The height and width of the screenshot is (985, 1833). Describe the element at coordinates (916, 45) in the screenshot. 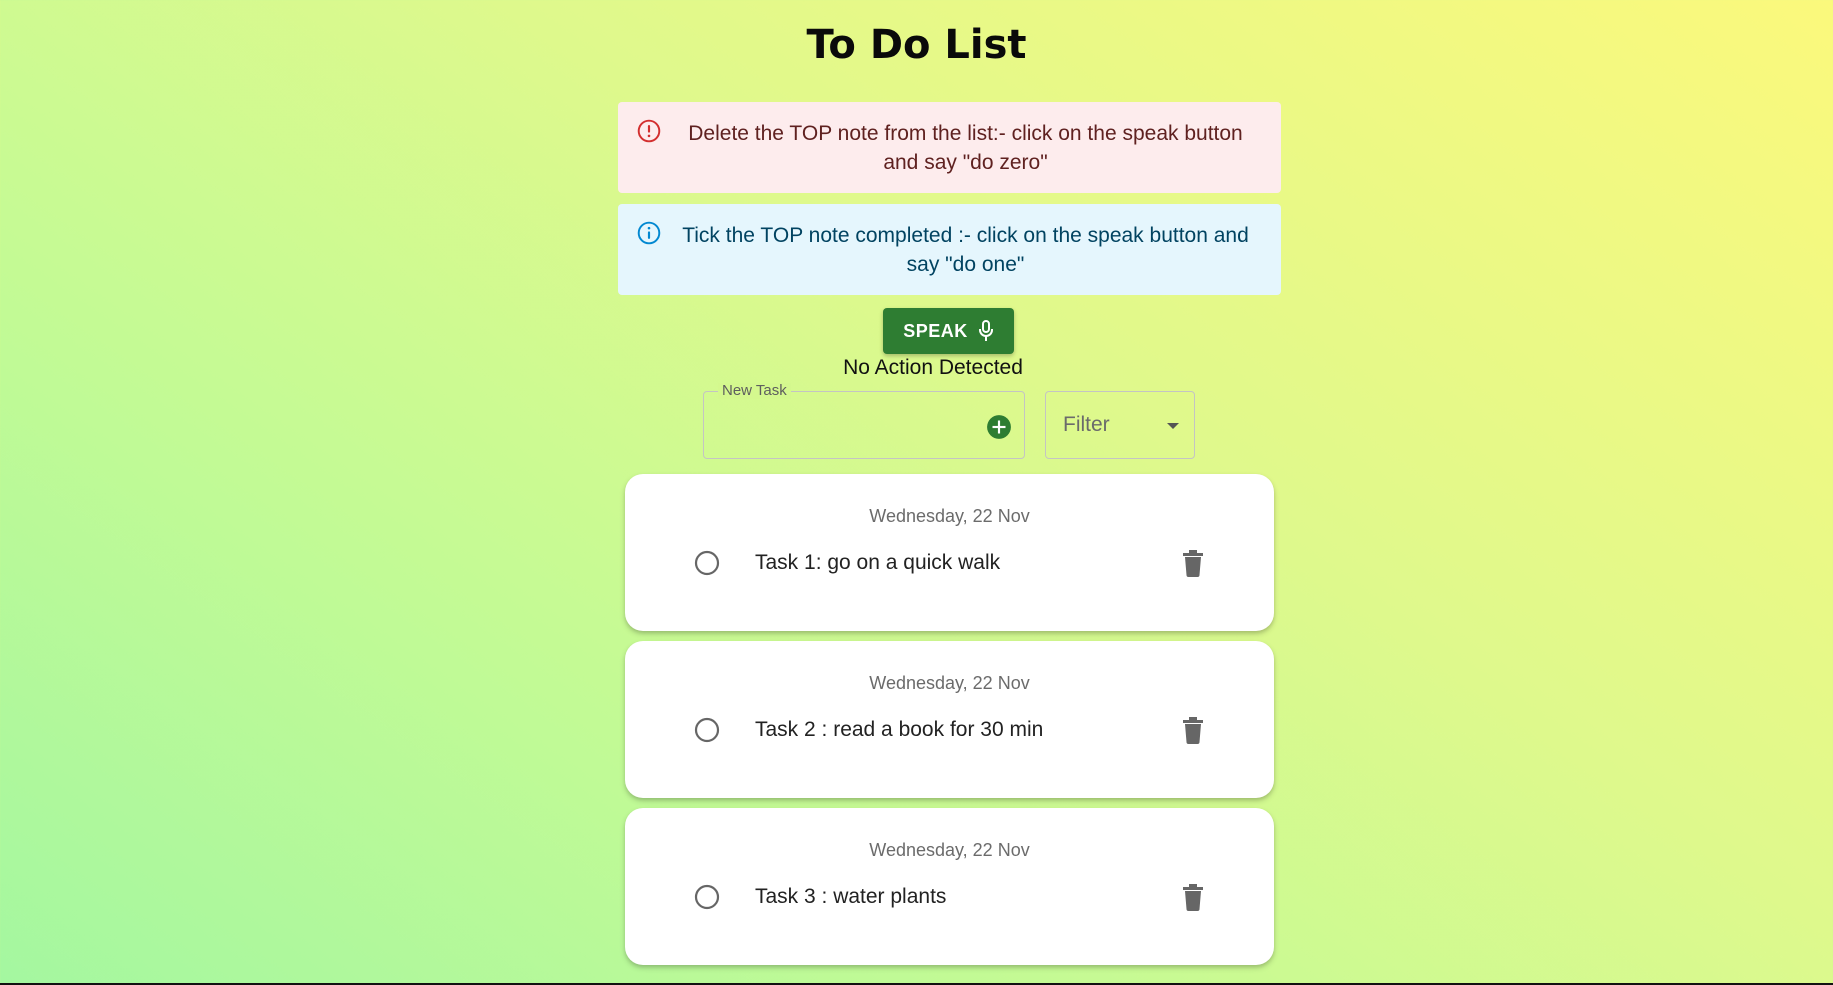

I see `page-title: To Do List` at that location.